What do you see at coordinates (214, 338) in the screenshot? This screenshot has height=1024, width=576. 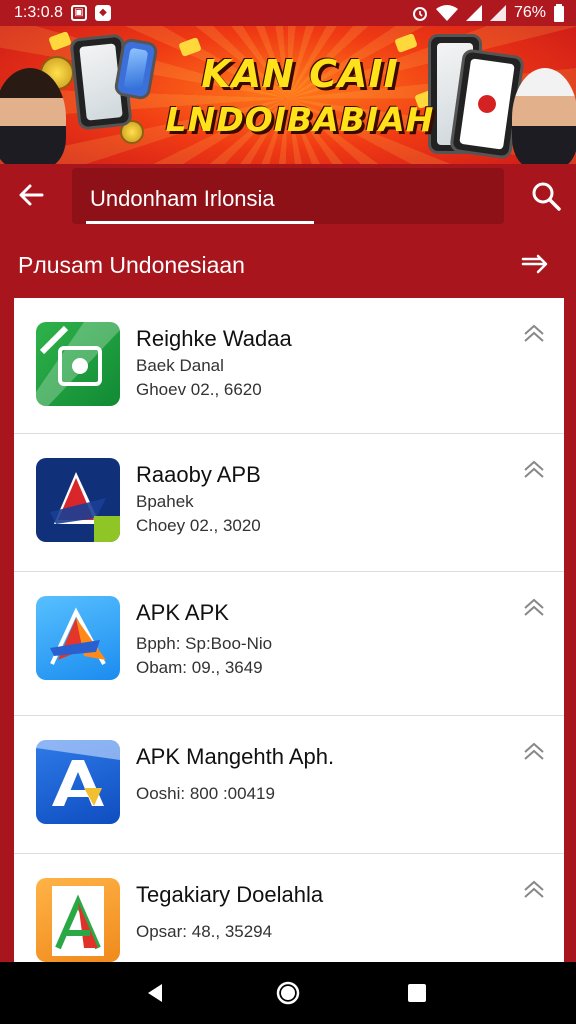 I see `app-name: Reighke Wadaa` at bounding box center [214, 338].